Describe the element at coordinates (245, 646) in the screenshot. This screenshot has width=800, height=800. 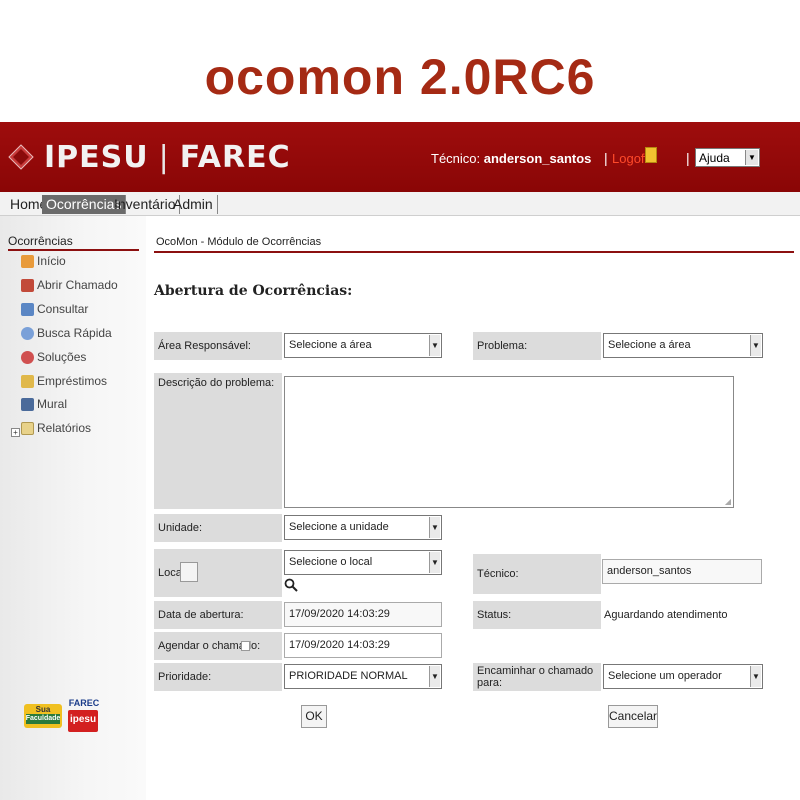
I see `agendar-checkbox` at that location.